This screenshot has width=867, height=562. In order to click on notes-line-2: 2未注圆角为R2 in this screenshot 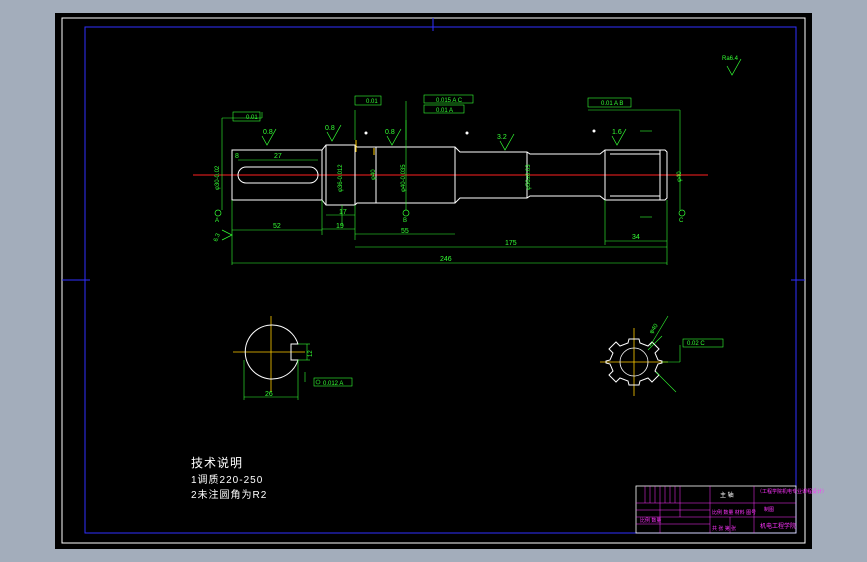, I will do `click(229, 494)`.